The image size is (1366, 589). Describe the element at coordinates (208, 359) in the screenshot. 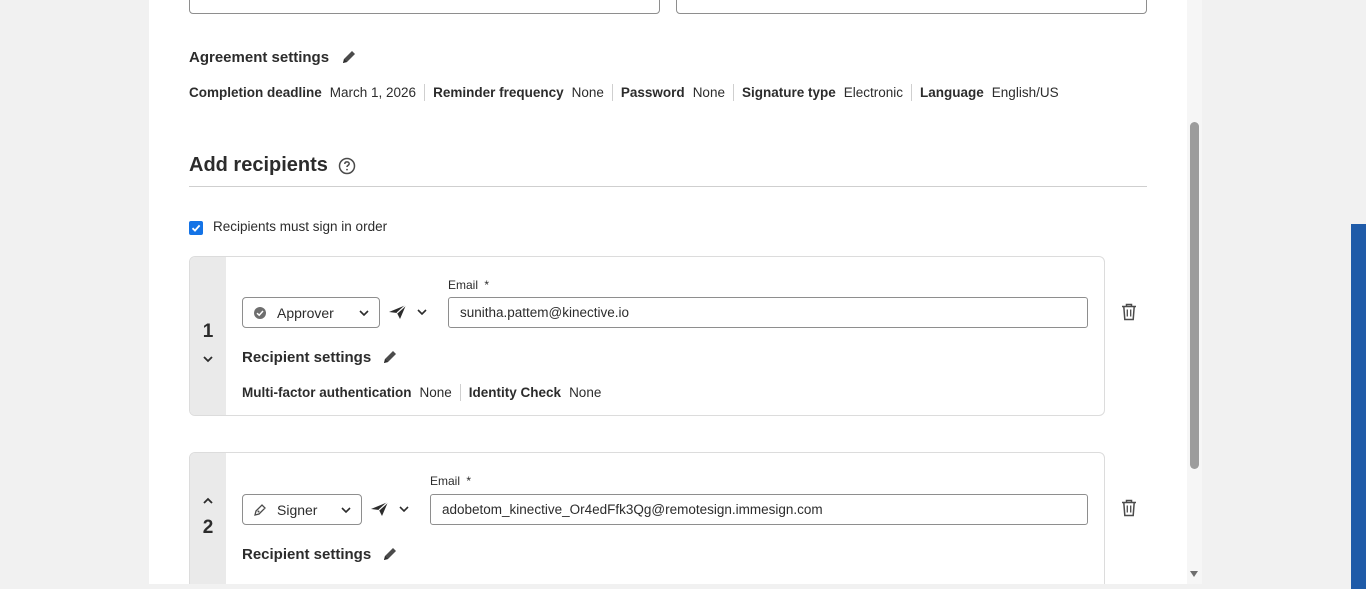

I see `move-down-chevron-icon` at that location.